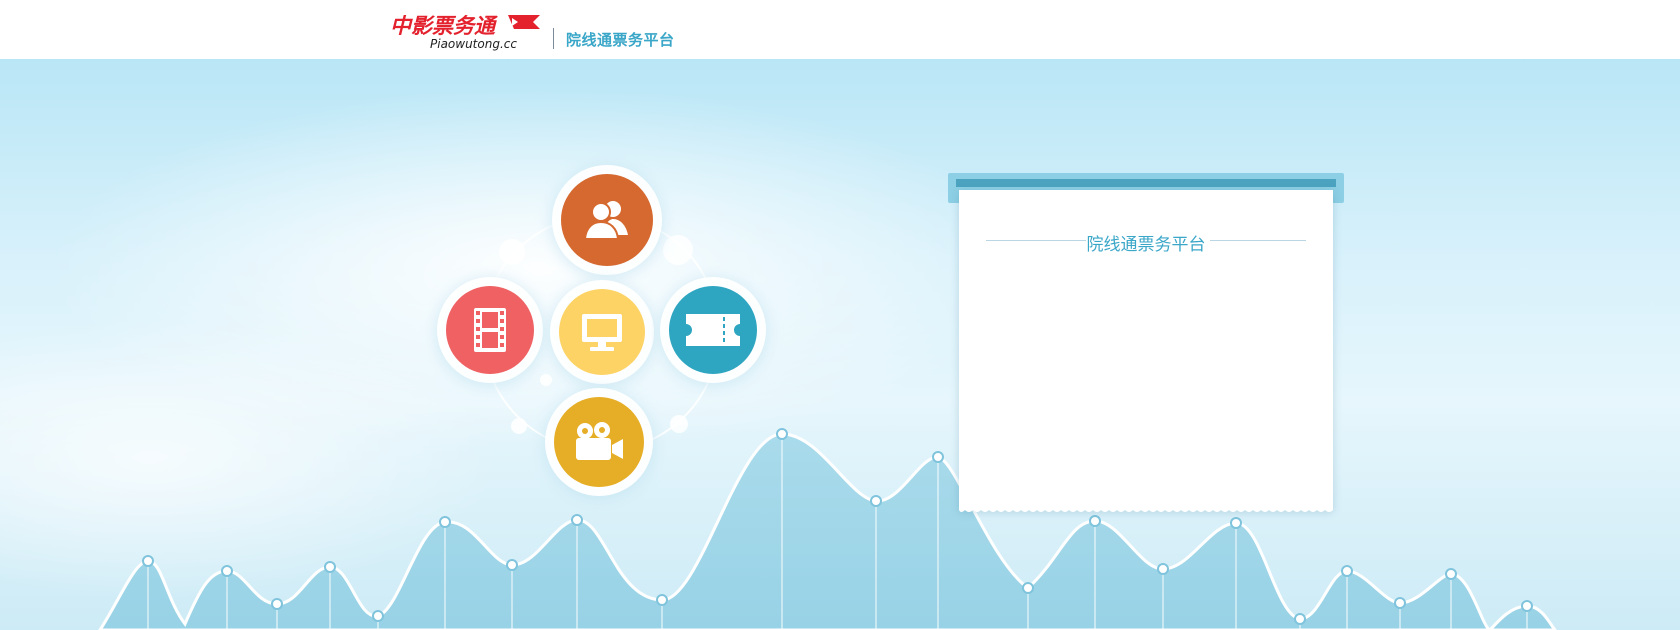 Image resolution: width=1680 pixels, height=630 pixels. I want to click on film-icon-button, so click(490, 330).